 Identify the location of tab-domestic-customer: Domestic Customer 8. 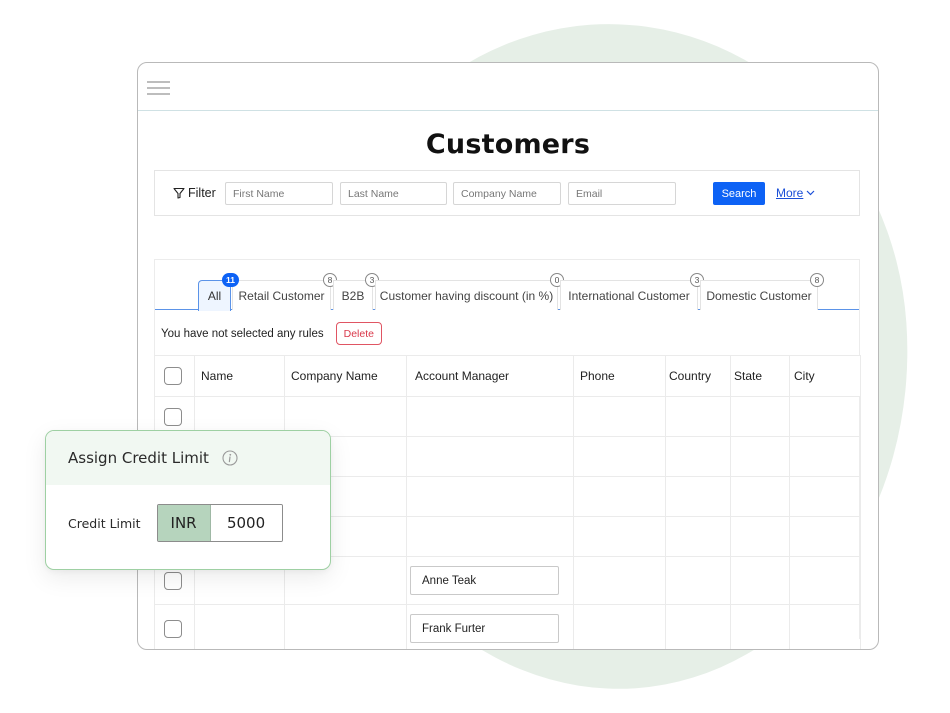
(762, 291).